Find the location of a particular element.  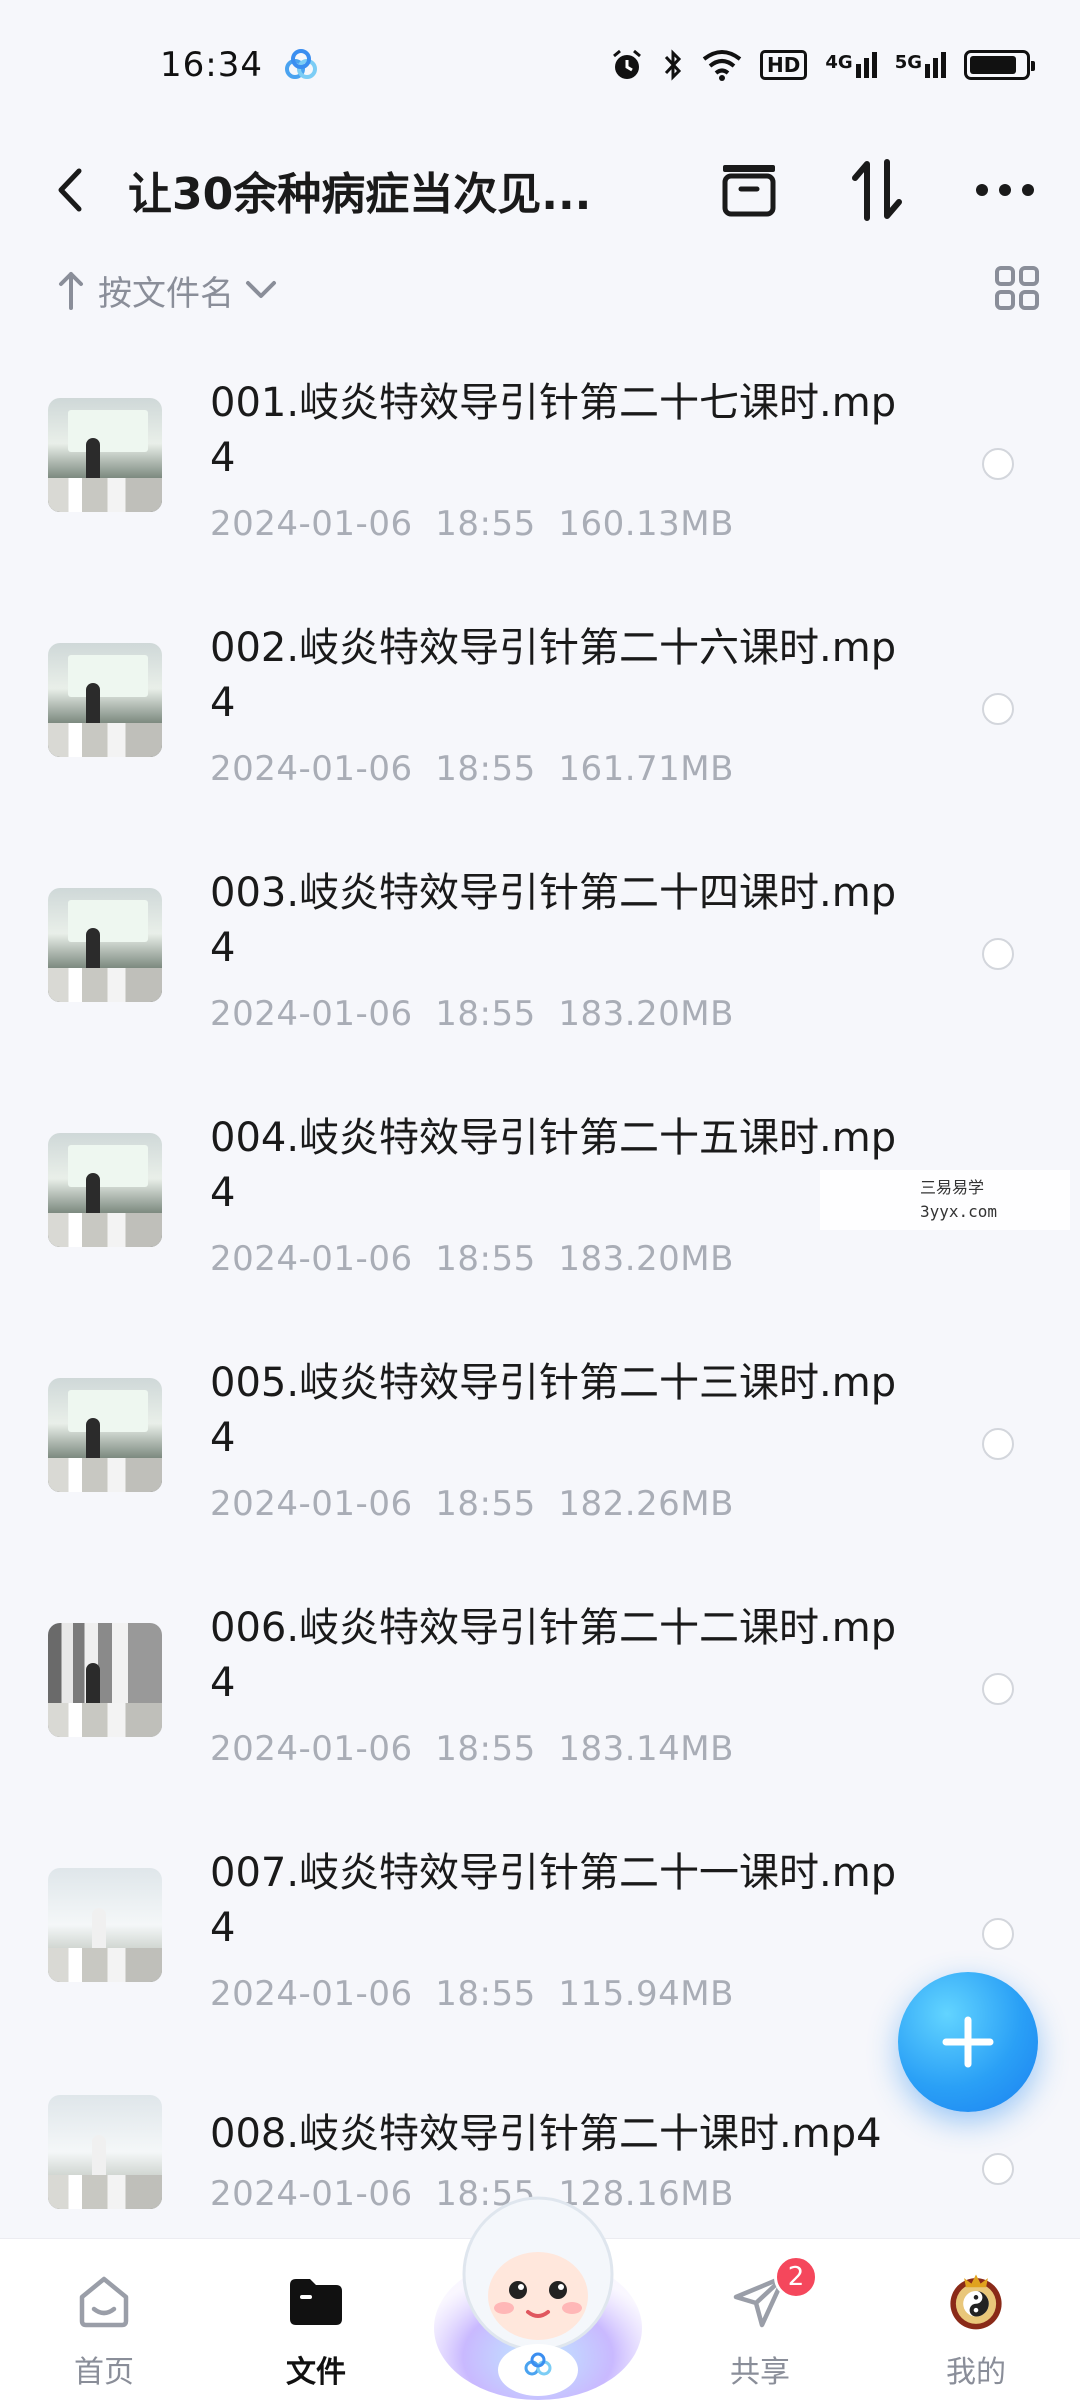

more-button is located at coordinates (1005, 190).